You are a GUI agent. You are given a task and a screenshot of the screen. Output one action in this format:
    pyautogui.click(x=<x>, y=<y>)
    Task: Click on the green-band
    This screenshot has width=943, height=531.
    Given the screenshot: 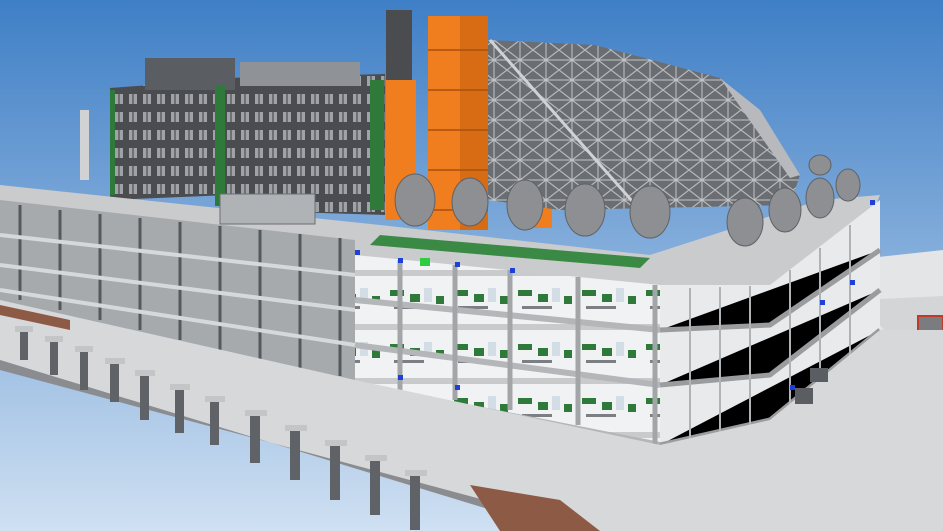 What is the action you would take?
    pyautogui.click(x=112, y=142)
    